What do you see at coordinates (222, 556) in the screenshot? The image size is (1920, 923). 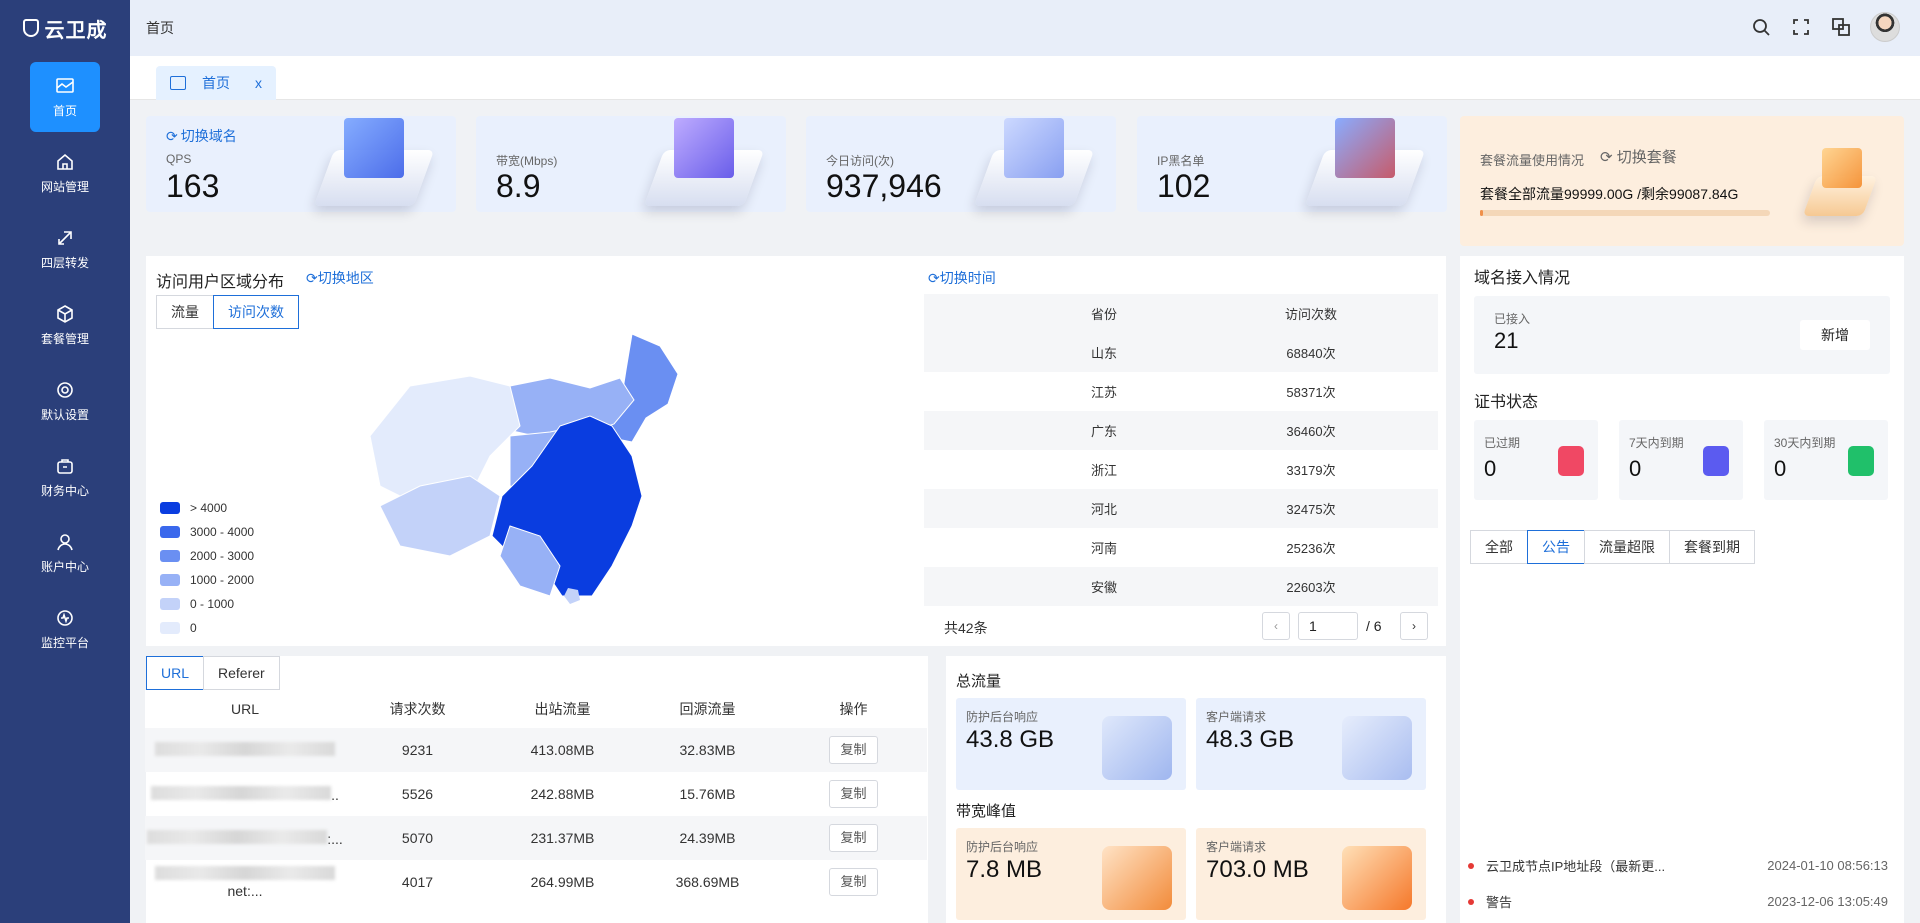 I see `legend-label: 2000 - 3000` at bounding box center [222, 556].